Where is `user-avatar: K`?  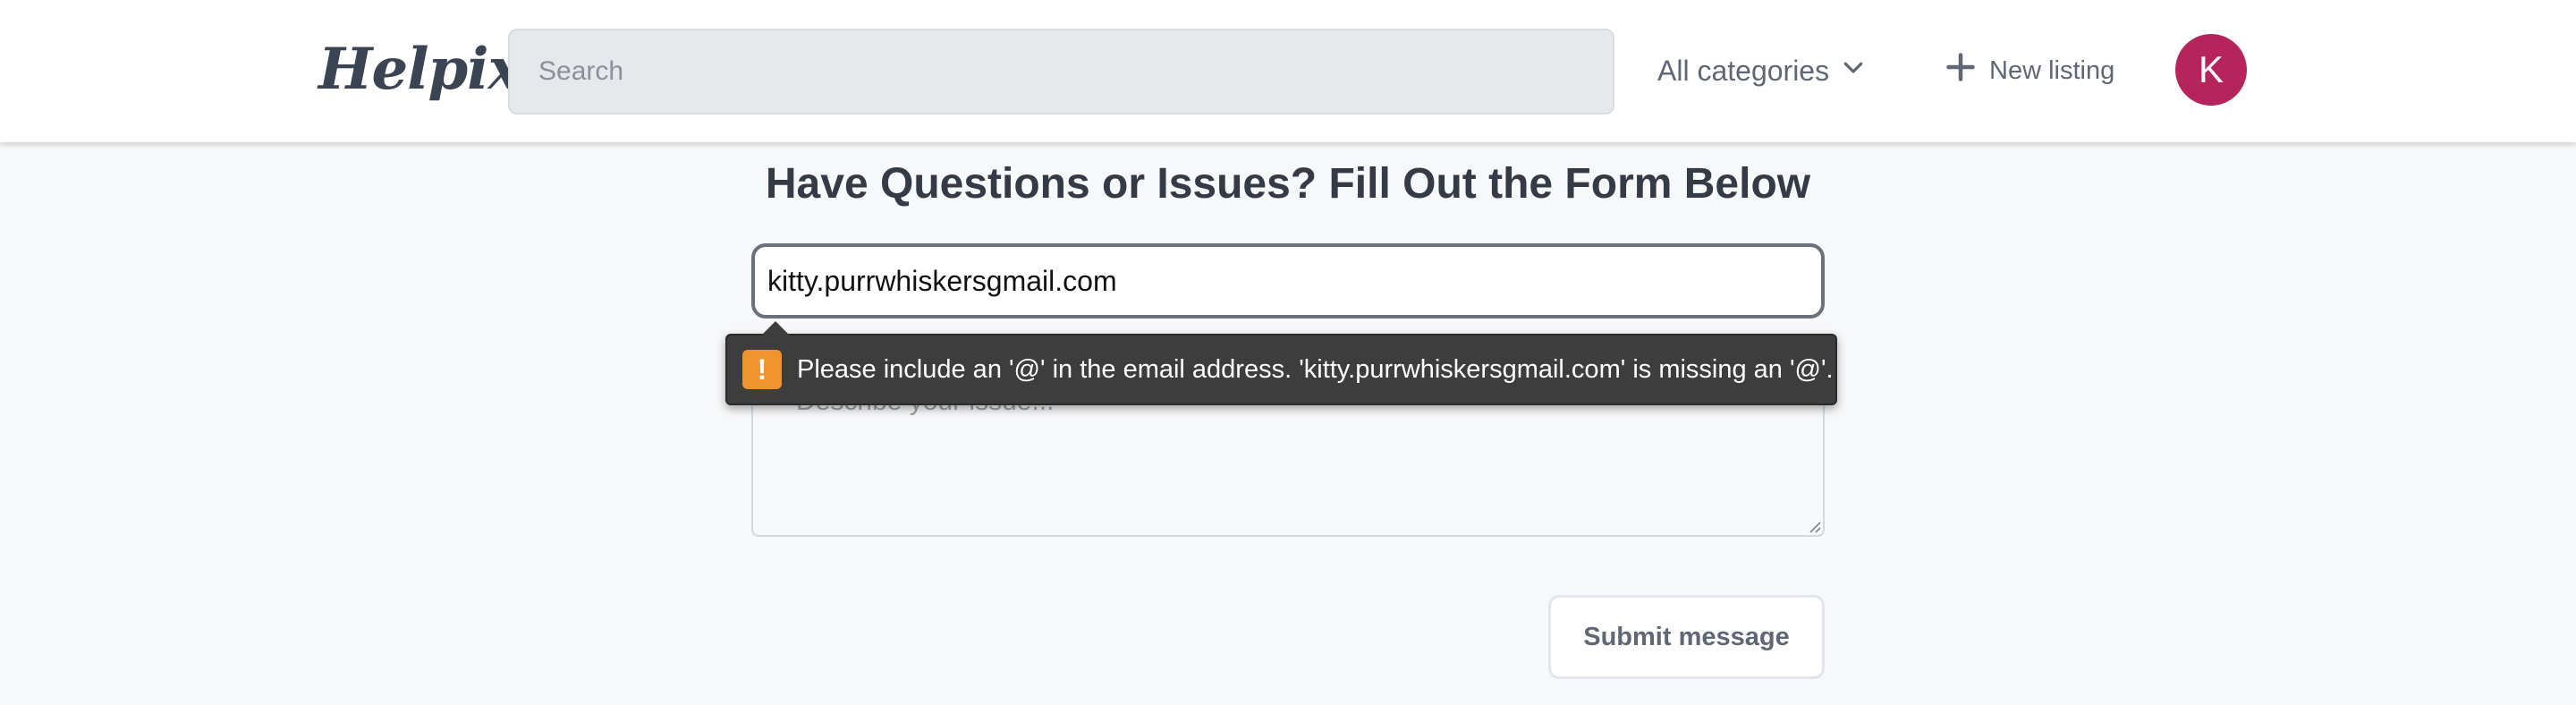 user-avatar: K is located at coordinates (2211, 70).